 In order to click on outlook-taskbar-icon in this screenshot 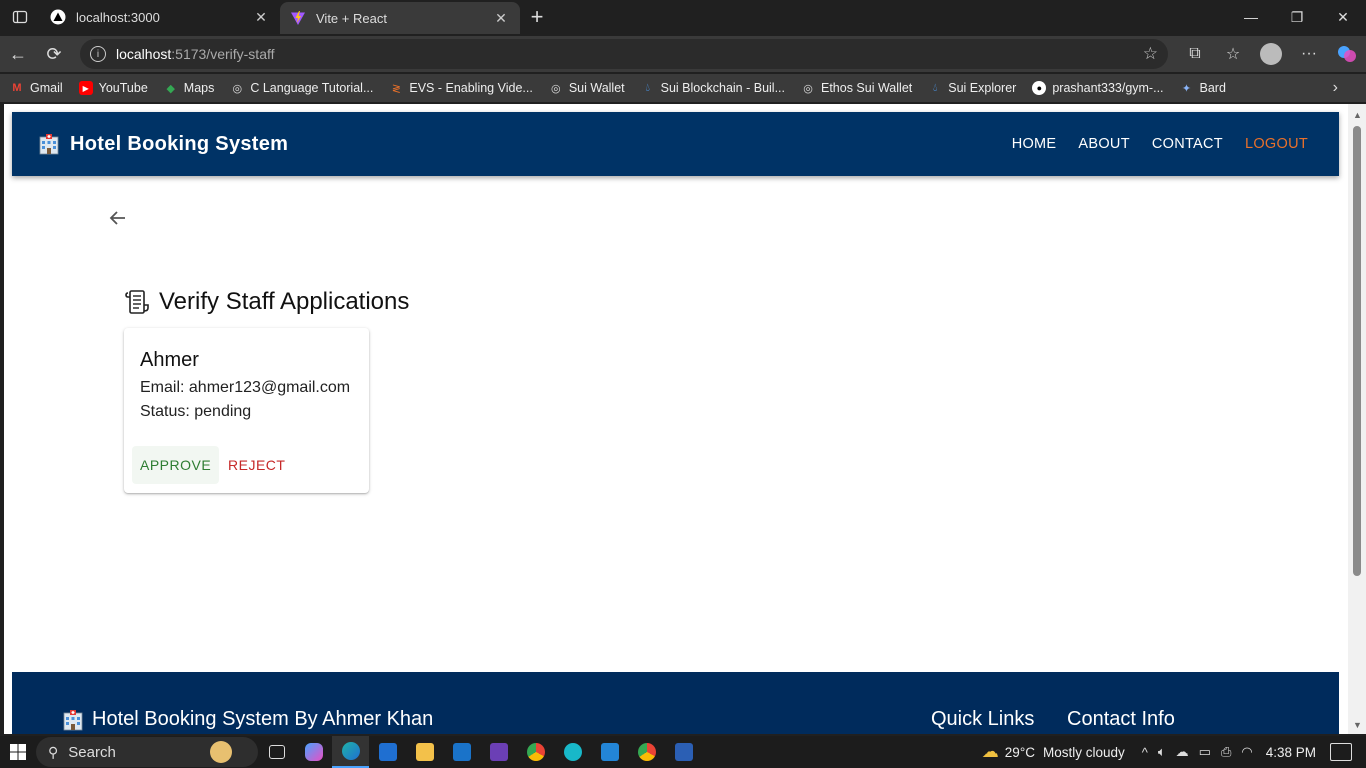, I will do `click(461, 752)`.